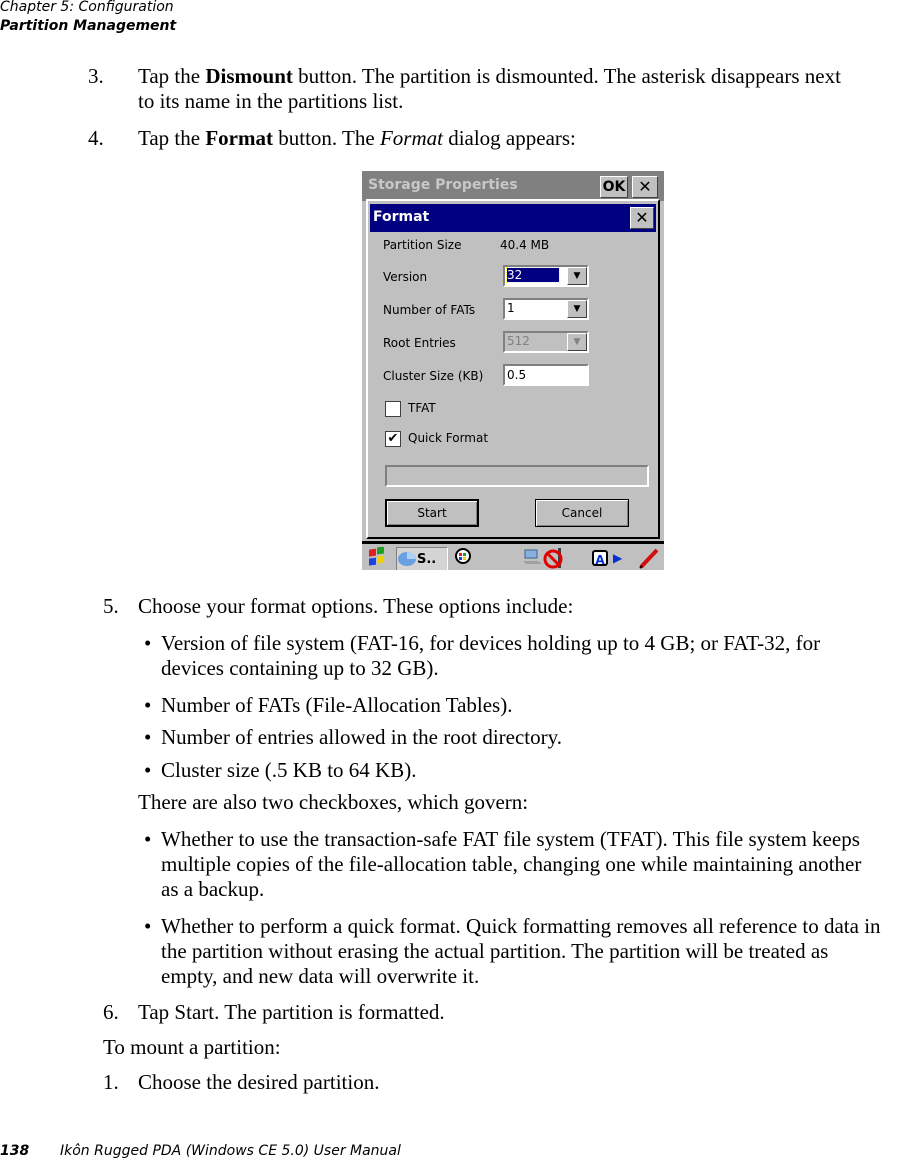  Describe the element at coordinates (96, 76) in the screenshot. I see `step-3-number: 3.` at that location.